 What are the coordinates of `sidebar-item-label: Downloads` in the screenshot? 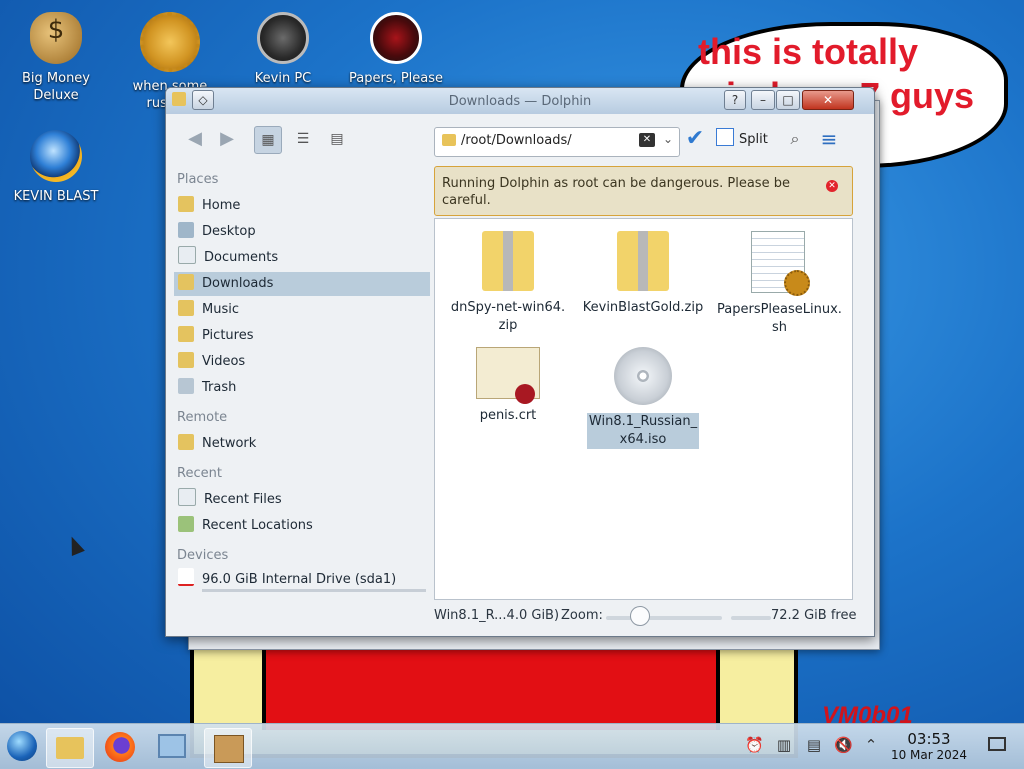 It's located at (238, 283).